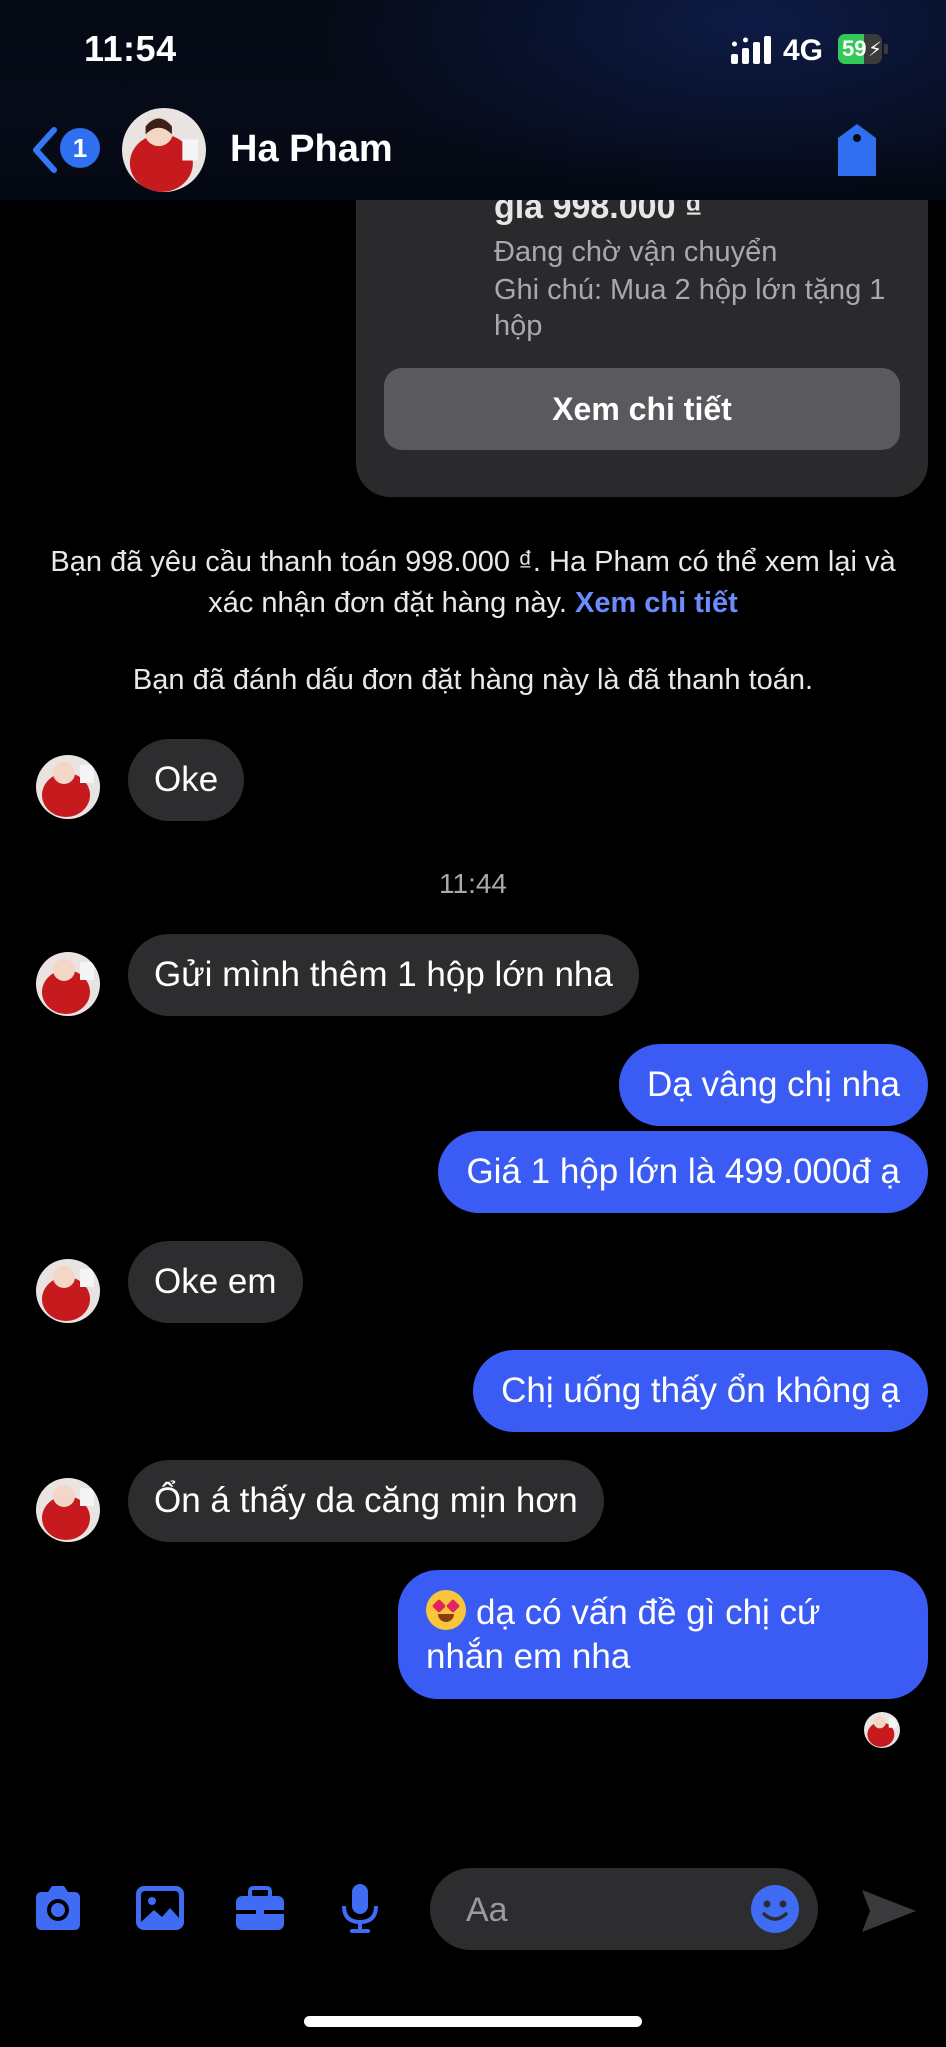 Image resolution: width=946 pixels, height=2047 pixels. I want to click on tag-icon, so click(857, 150).